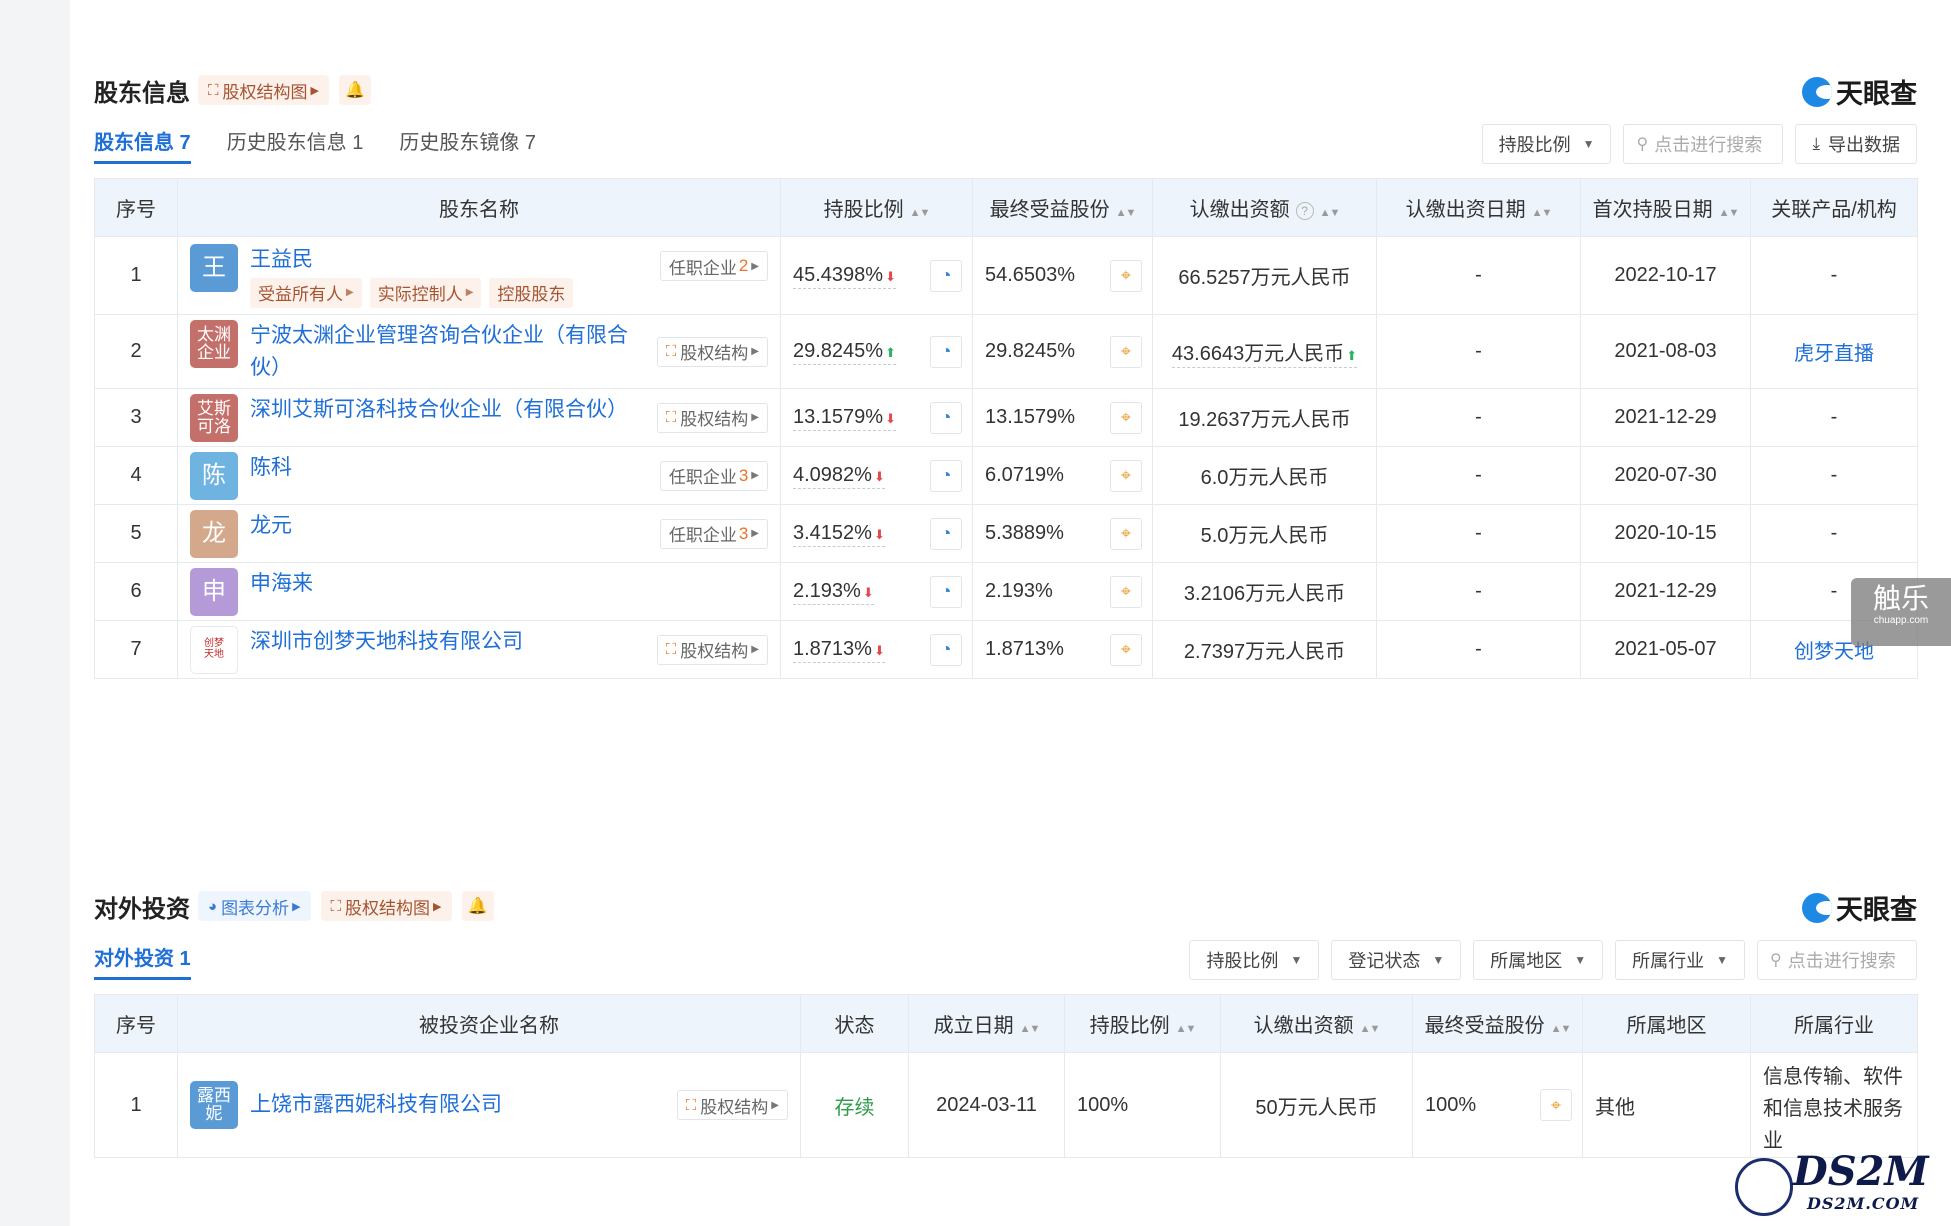 The width and height of the screenshot is (1951, 1226). I want to click on shareholder-name-link: 申海来, so click(351, 584).